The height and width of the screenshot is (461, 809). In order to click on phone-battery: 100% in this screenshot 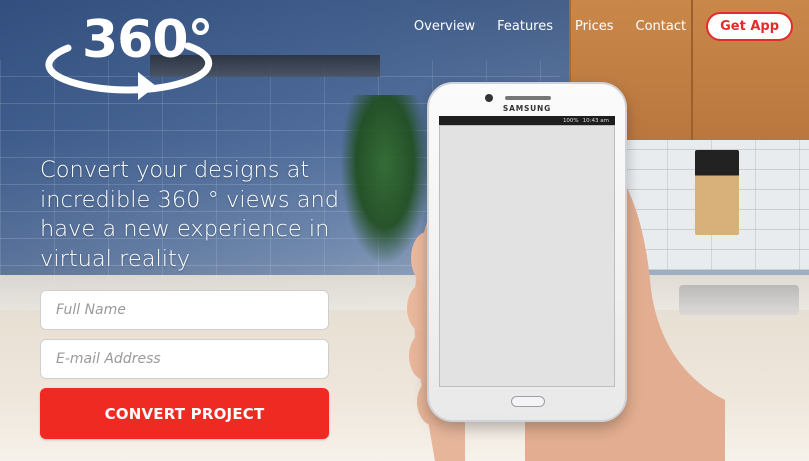, I will do `click(570, 120)`.